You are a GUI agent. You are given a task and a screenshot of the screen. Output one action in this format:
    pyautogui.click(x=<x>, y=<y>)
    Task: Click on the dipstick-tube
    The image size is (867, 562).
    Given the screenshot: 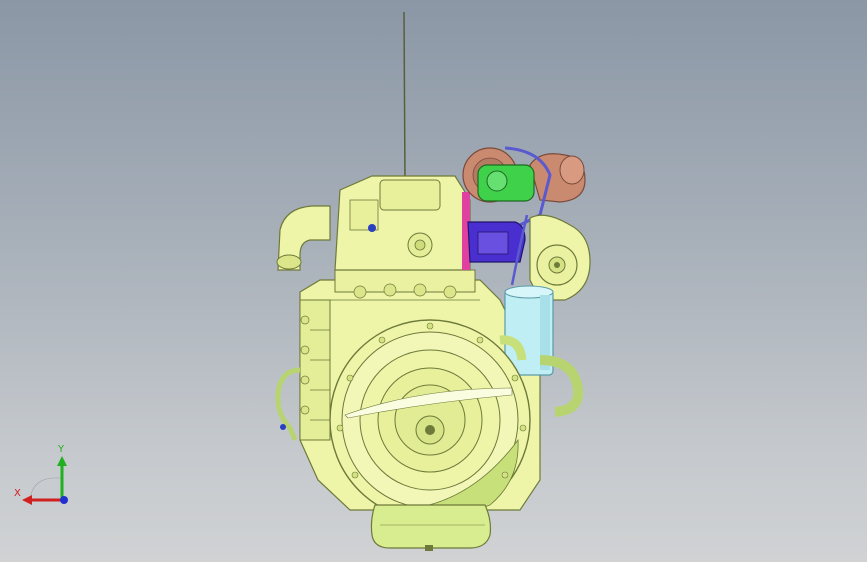 What is the action you would take?
    pyautogui.click(x=404, y=98)
    